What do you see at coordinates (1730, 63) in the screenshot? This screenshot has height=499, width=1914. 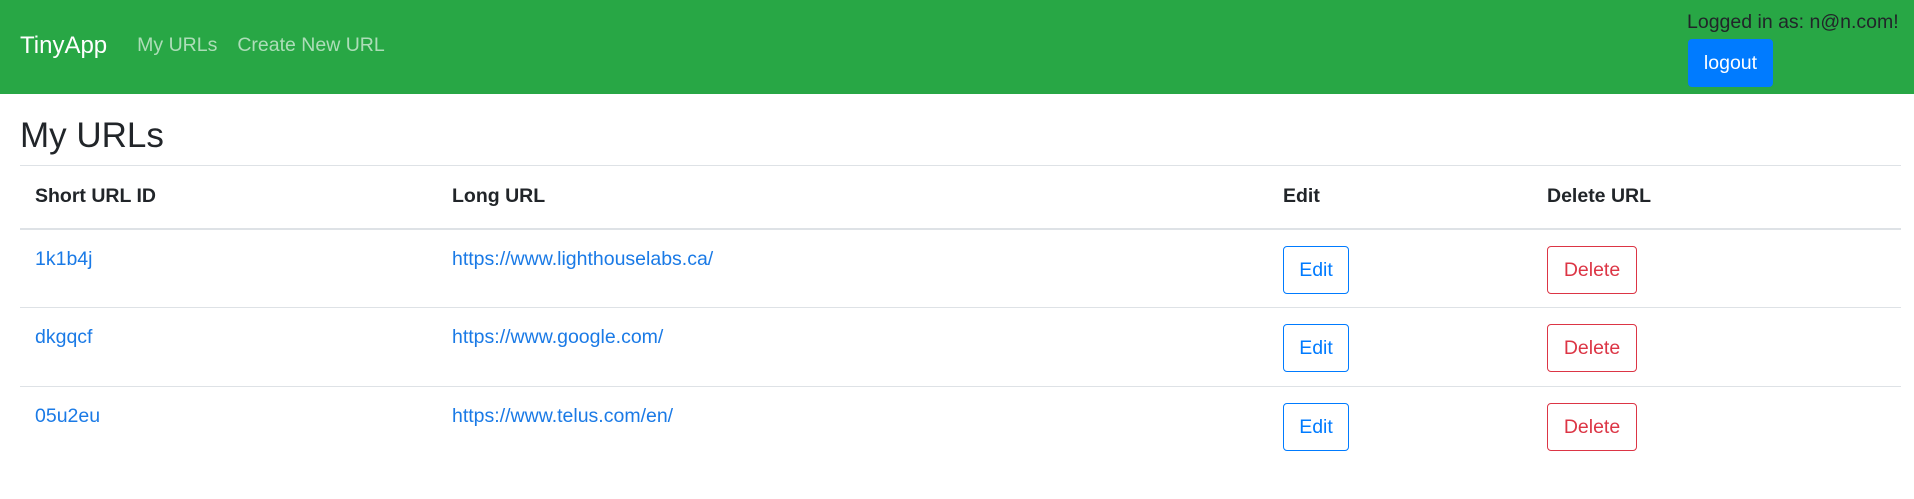 I see `logout-button: logout` at bounding box center [1730, 63].